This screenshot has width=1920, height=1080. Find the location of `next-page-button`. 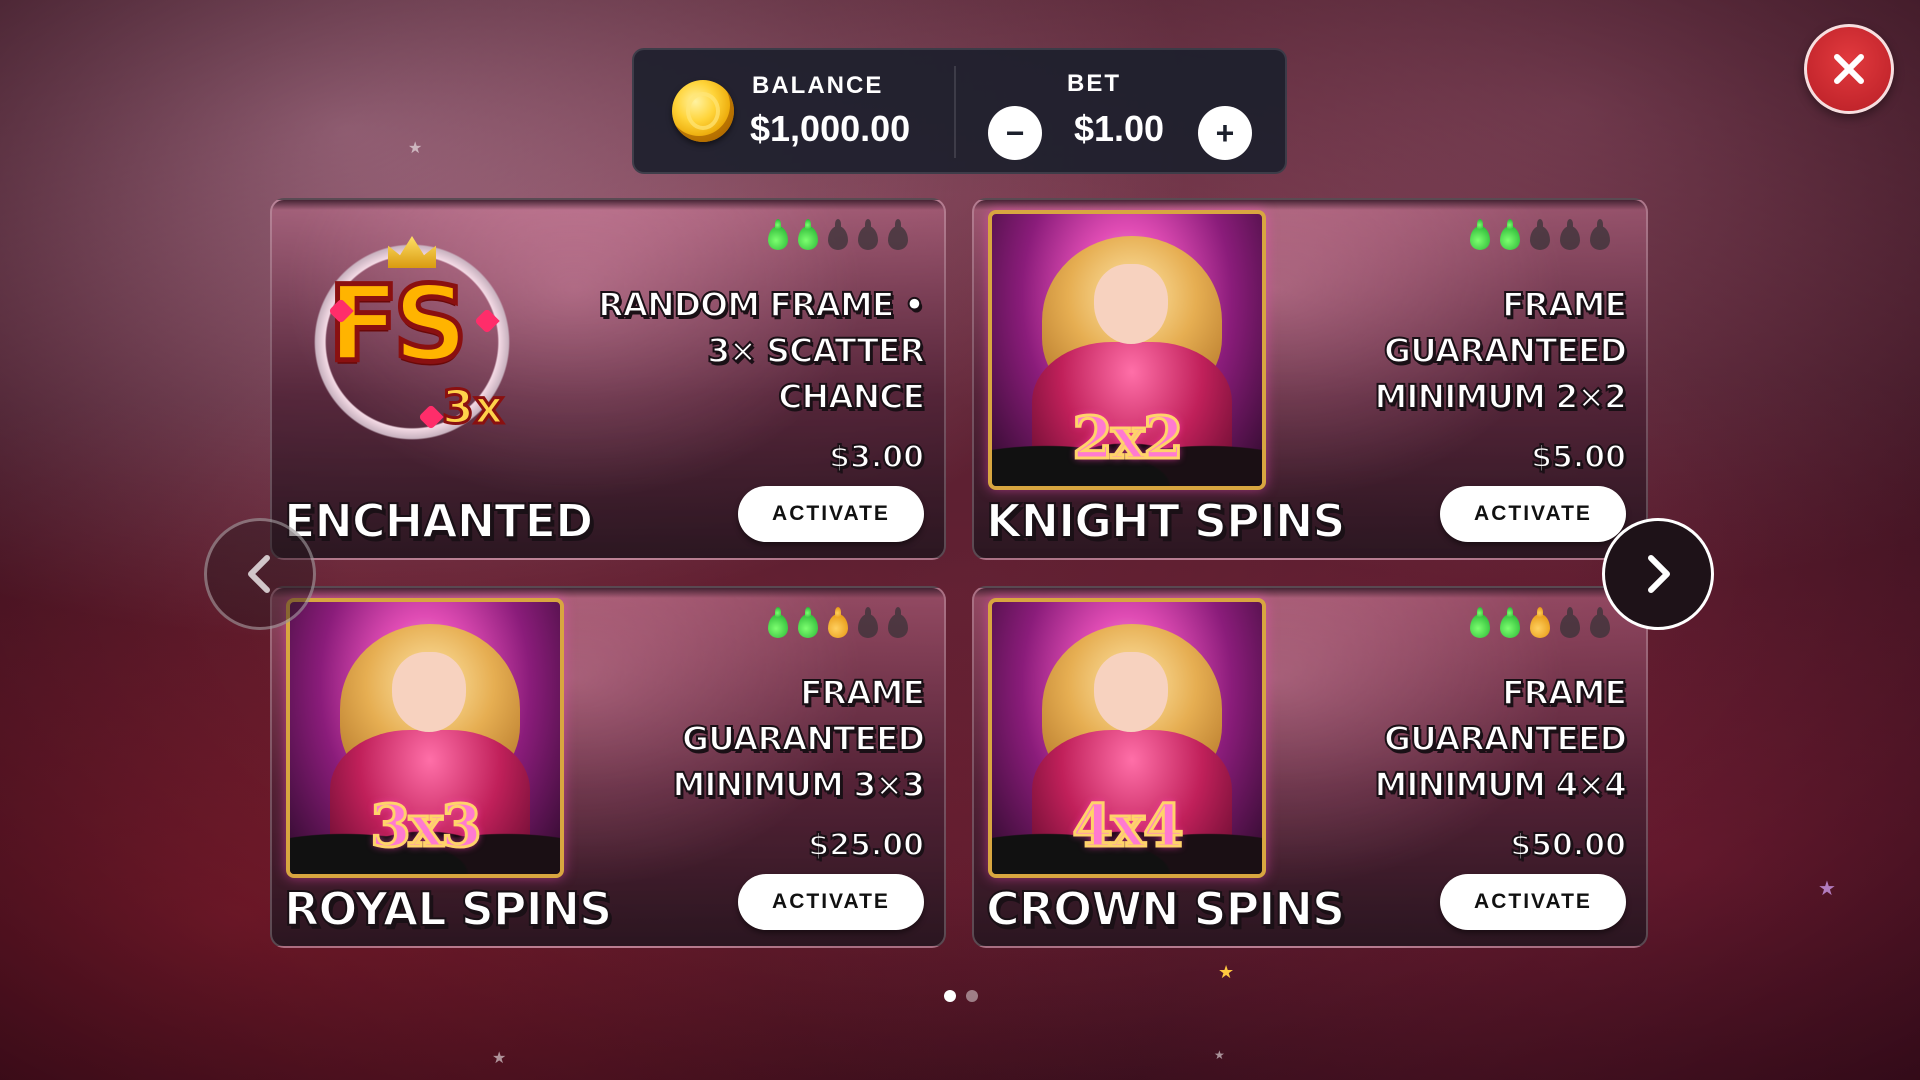

next-page-button is located at coordinates (1658, 574).